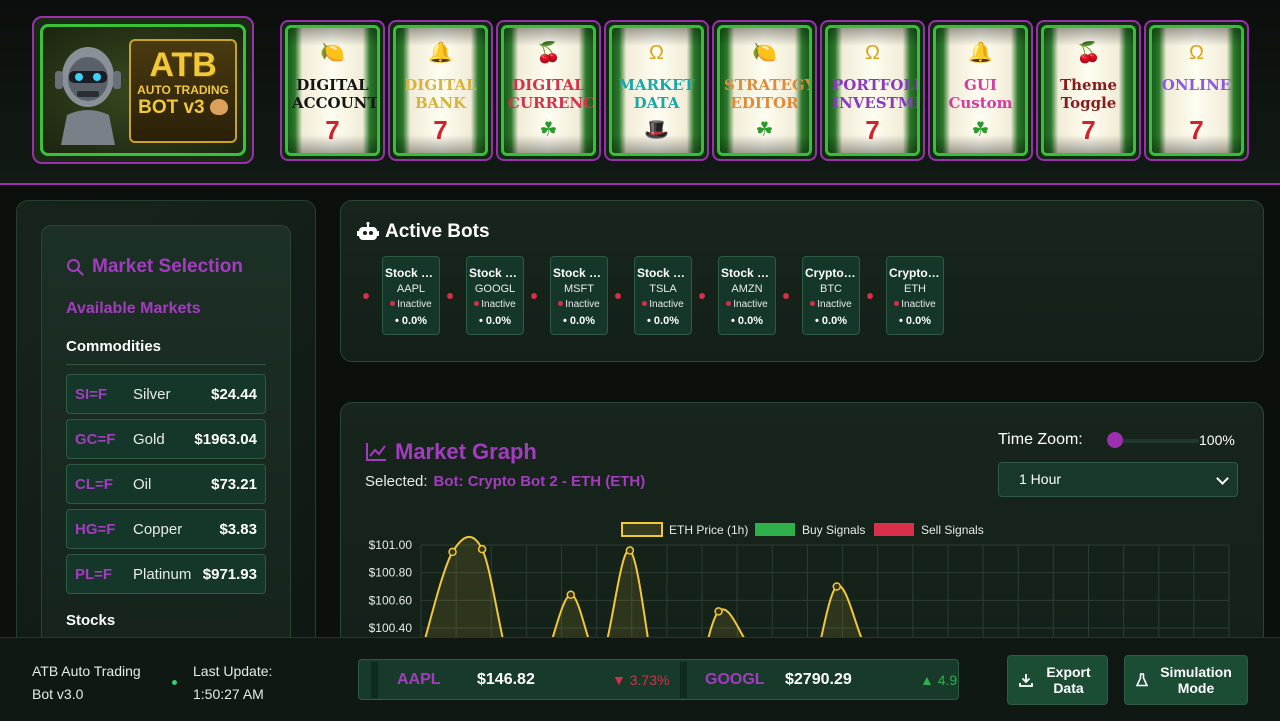 The width and height of the screenshot is (1280, 721). I want to click on bot-symbol: GOOGL, so click(495, 289).